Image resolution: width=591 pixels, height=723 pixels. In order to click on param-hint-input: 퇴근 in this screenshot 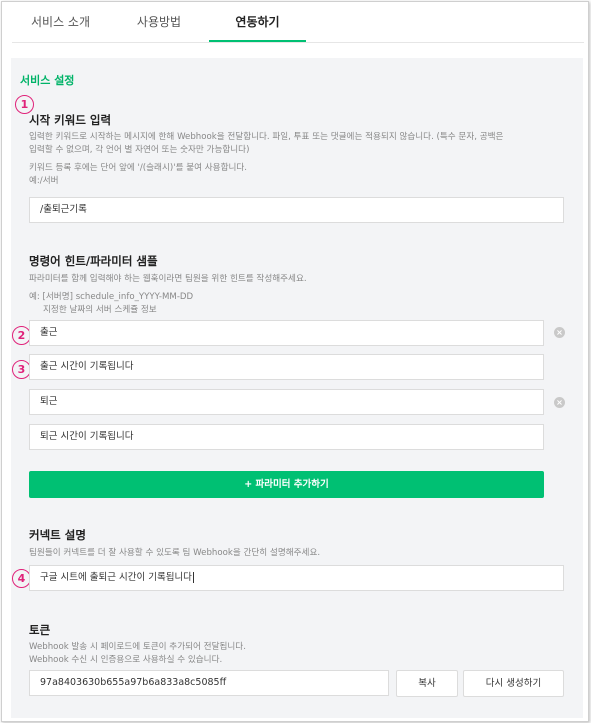, I will do `click(286, 402)`.